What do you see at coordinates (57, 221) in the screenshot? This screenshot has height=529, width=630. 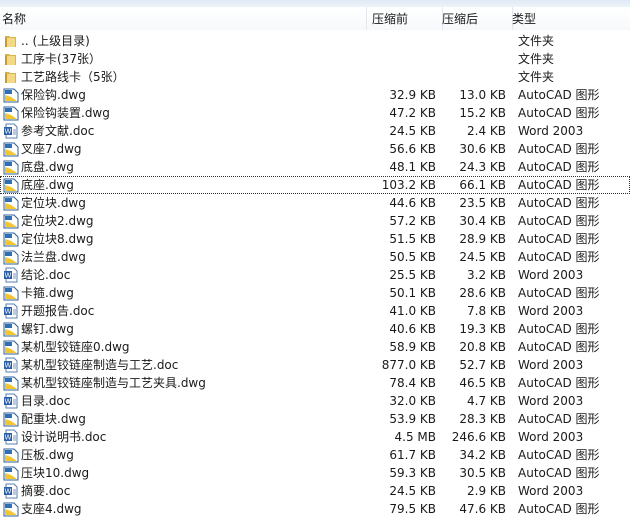 I see `file-name: 定位块2.dwg` at bounding box center [57, 221].